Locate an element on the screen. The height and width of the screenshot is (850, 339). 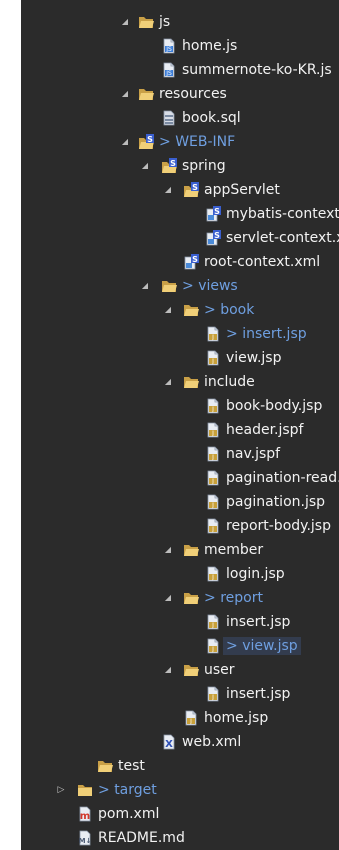
tree-item-label: report-body.jsp is located at coordinates (278, 526).